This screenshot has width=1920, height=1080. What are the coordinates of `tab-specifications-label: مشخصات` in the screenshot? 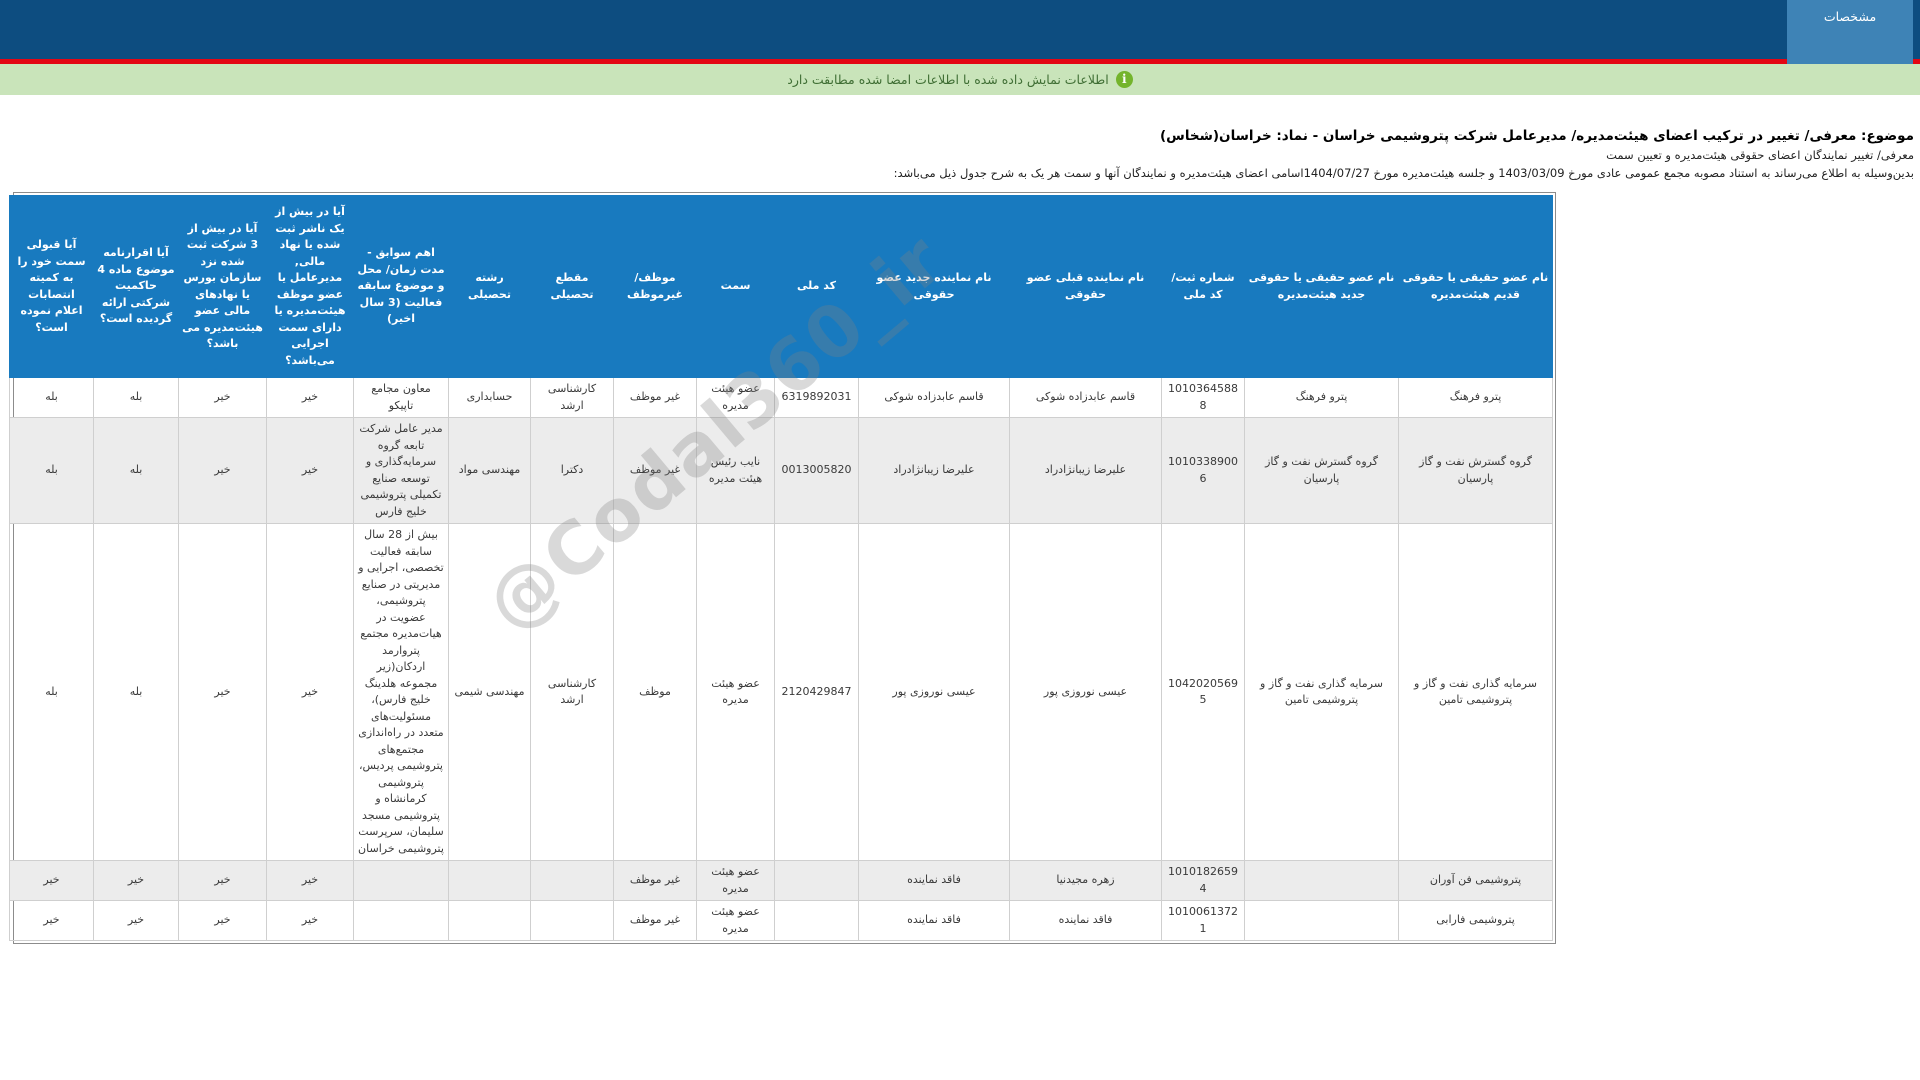 It's located at (1850, 16).